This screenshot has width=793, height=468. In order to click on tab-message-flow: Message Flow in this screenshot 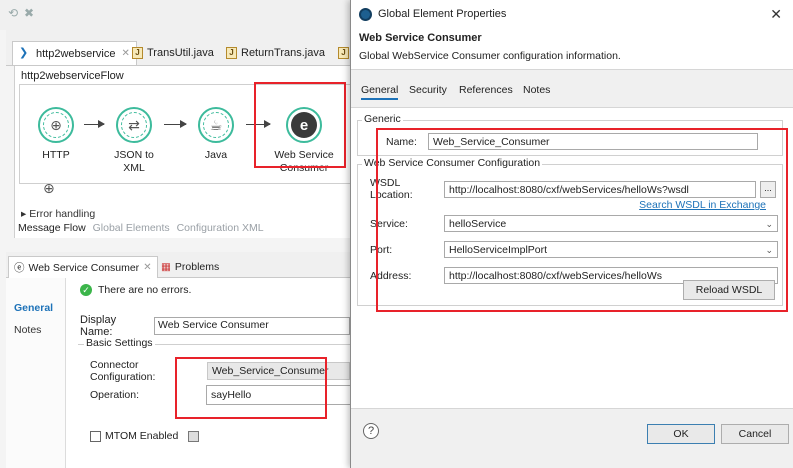, I will do `click(52, 228)`.